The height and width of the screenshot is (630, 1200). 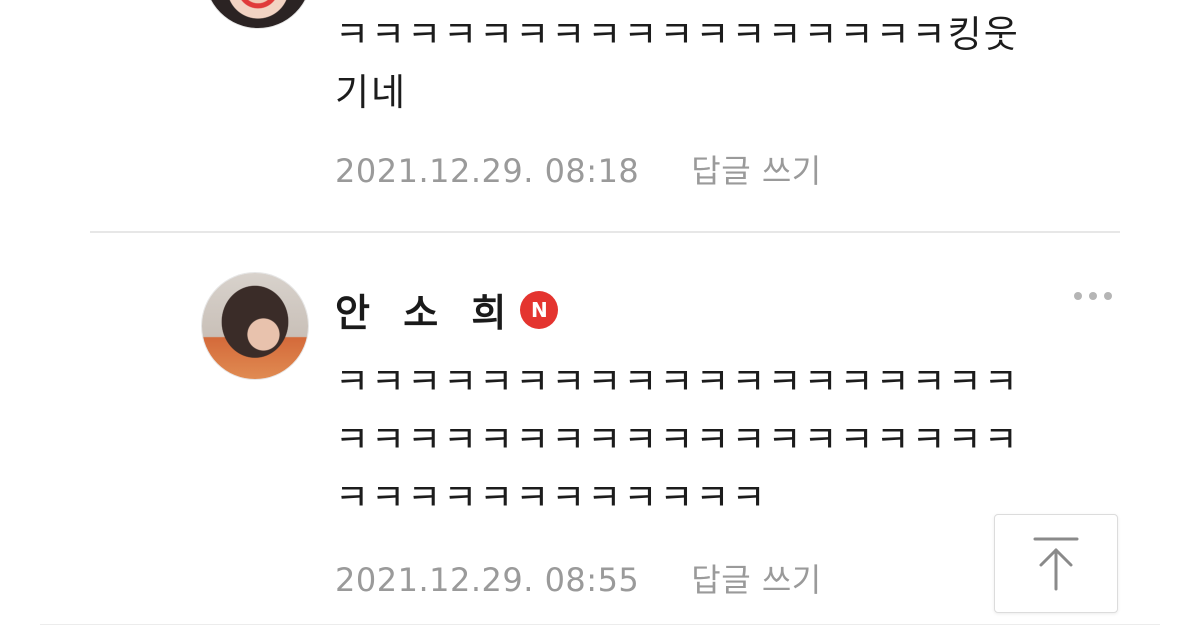 I want to click on comment-text-line: ㅋㅋㅋㅋㅋㅋㅋㅋㅋㅋㅋㅋㅋㅋㅋㅋㅋ킹웃, so click(x=677, y=34).